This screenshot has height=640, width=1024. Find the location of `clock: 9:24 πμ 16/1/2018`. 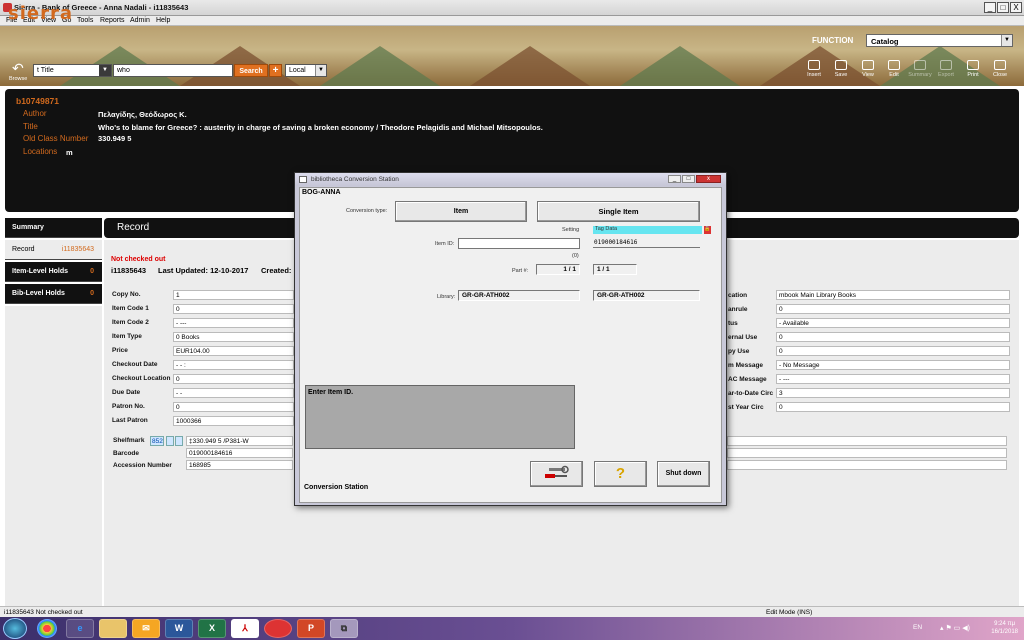

clock: 9:24 πμ 16/1/2018 is located at coordinates (1004, 628).